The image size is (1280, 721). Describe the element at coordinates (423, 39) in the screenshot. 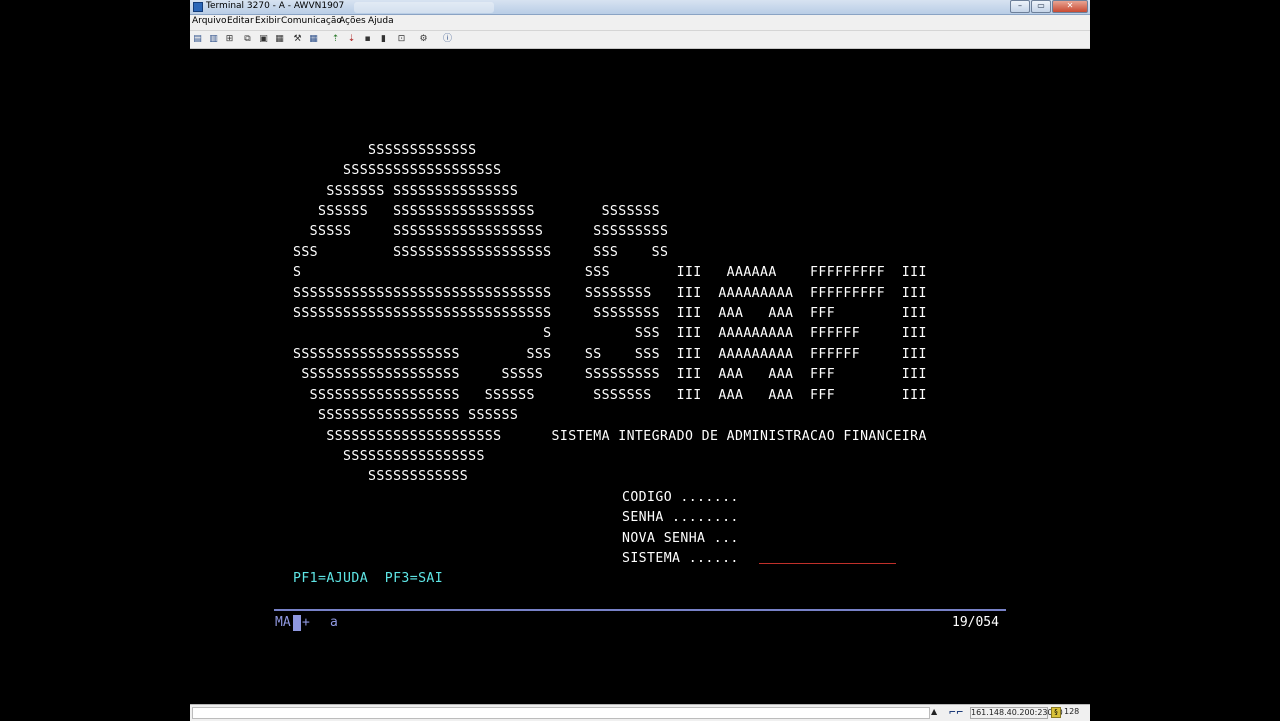

I see `settings-icon: ⚙` at that location.